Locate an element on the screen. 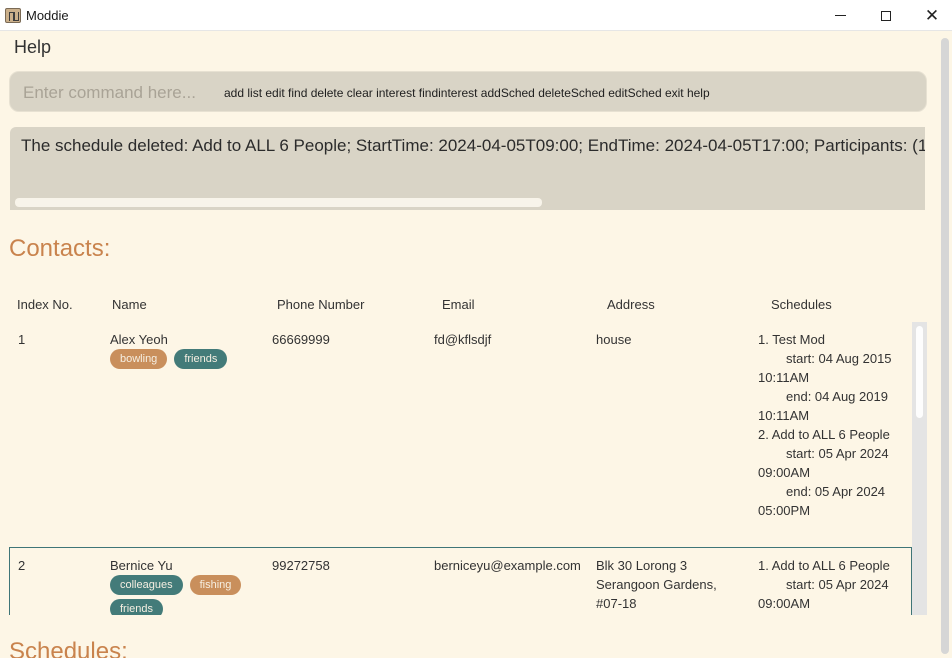  contact-phone: 66669999 is located at coordinates (301, 339).